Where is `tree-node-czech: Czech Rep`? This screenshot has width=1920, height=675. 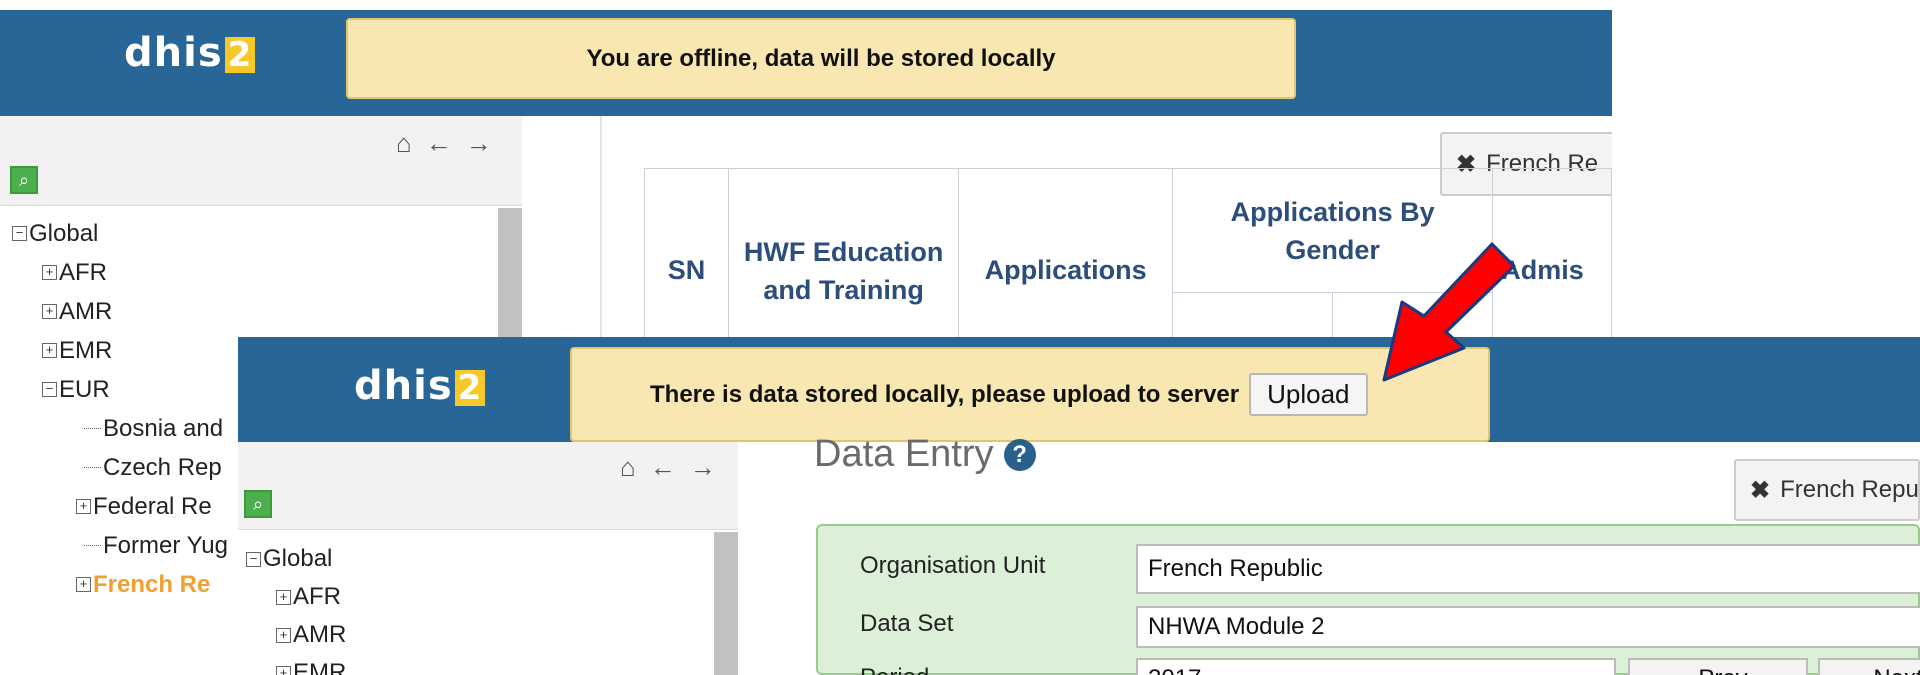 tree-node-czech: Czech Rep is located at coordinates (120, 467).